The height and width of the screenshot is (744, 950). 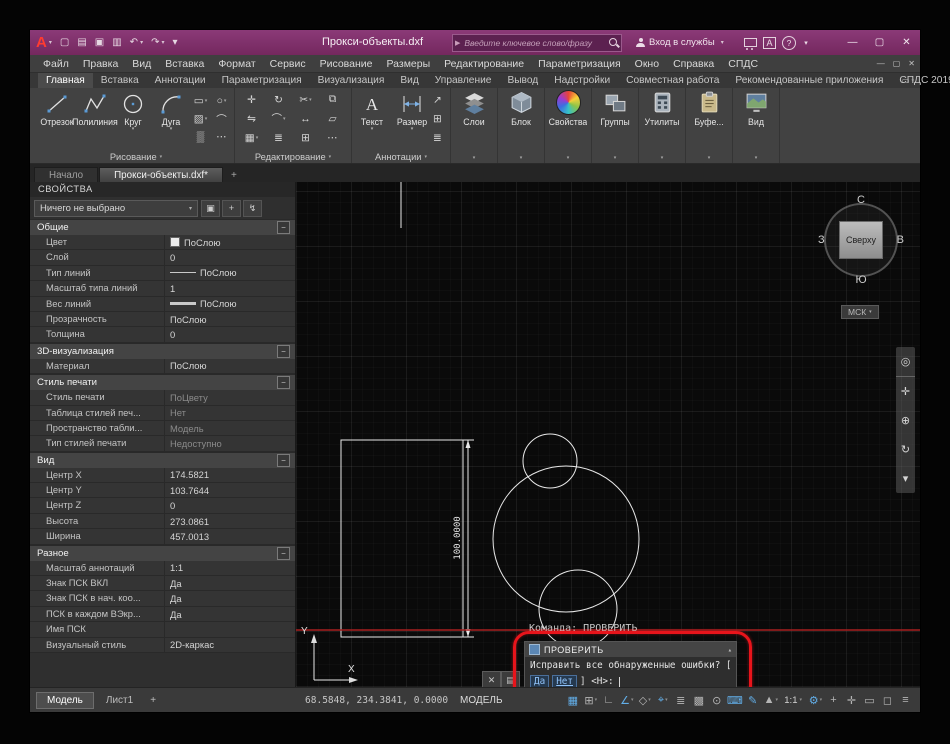 What do you see at coordinates (81, 42) in the screenshot?
I see `open-file-icon: ▤` at bounding box center [81, 42].